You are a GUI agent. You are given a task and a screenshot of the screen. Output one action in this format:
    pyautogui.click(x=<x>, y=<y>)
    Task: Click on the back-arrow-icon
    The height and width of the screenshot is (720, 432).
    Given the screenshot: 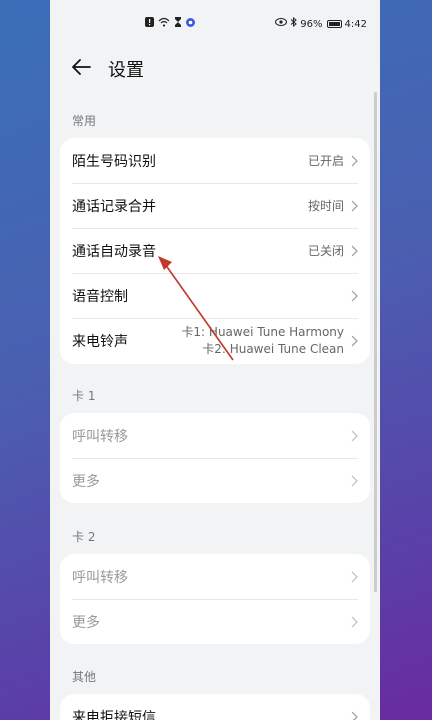 What is the action you would take?
    pyautogui.click(x=81, y=67)
    